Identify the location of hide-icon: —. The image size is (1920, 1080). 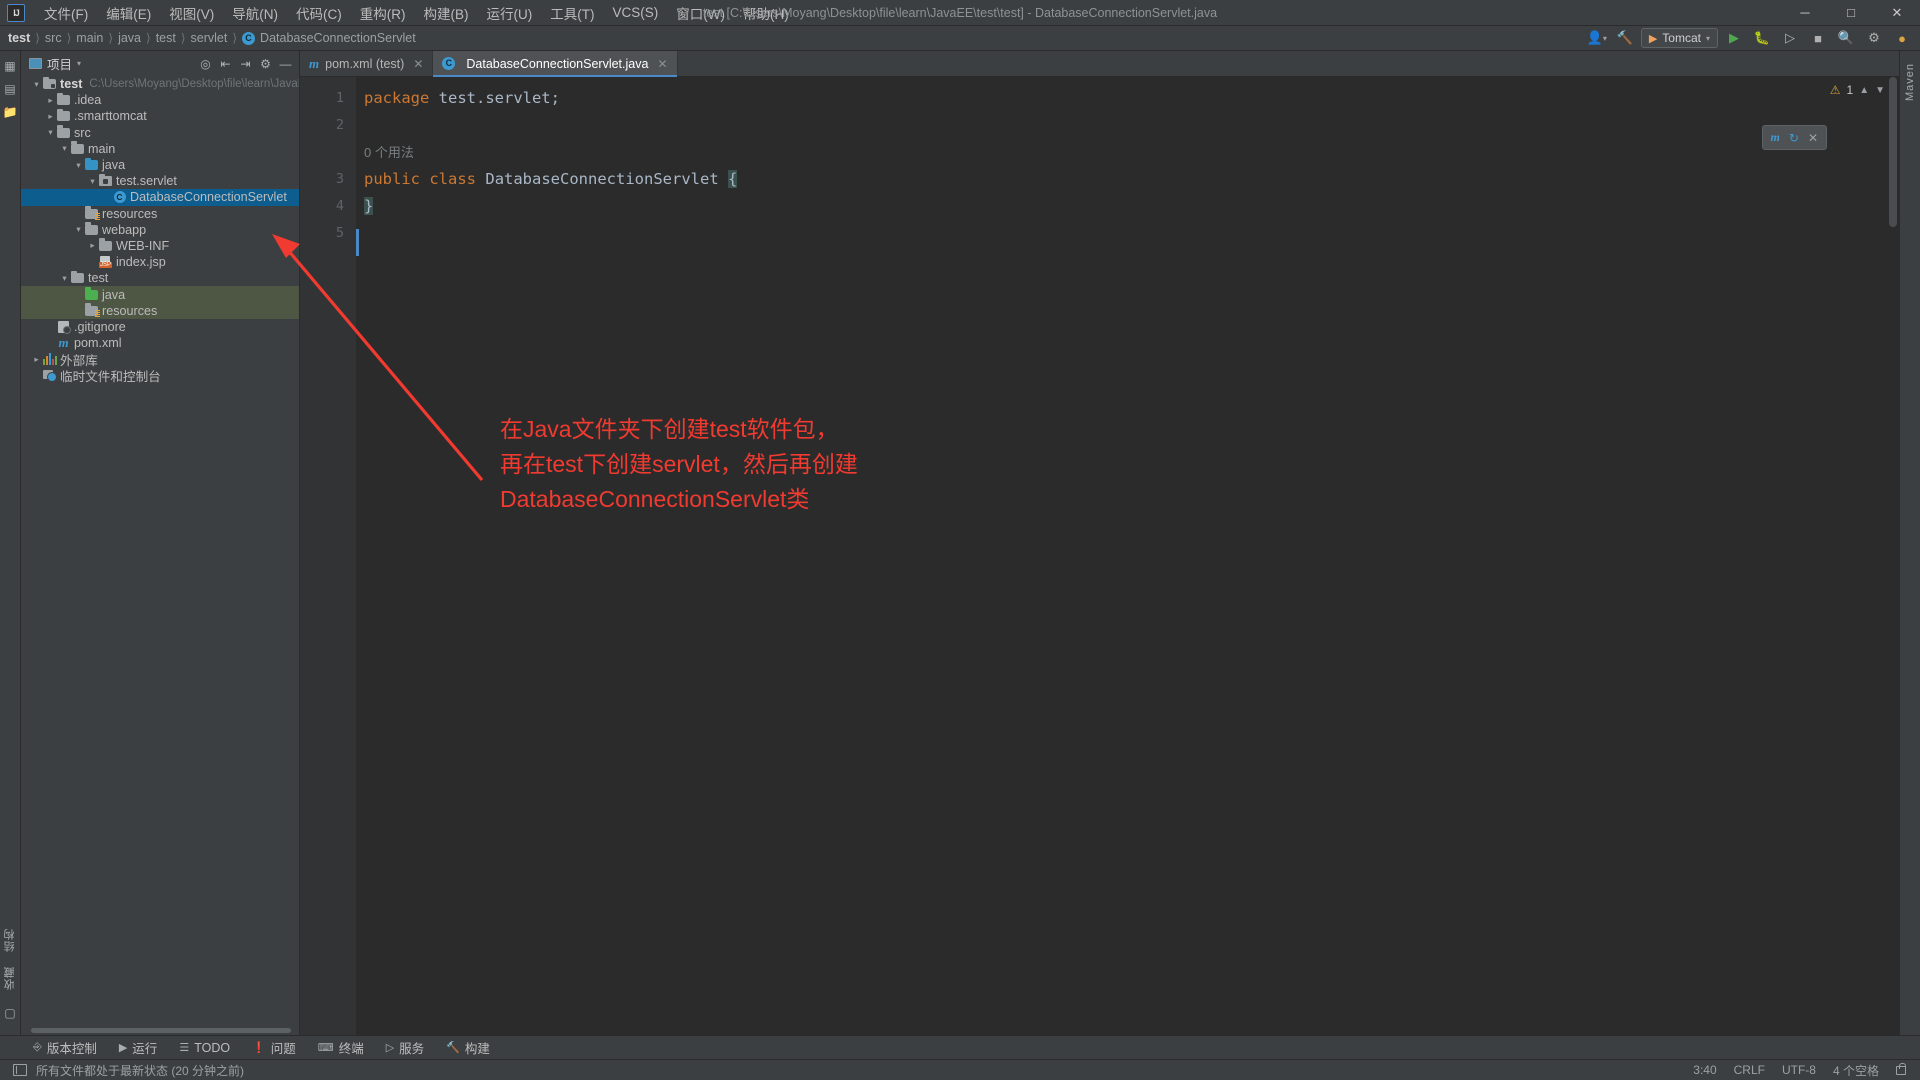
(285, 63).